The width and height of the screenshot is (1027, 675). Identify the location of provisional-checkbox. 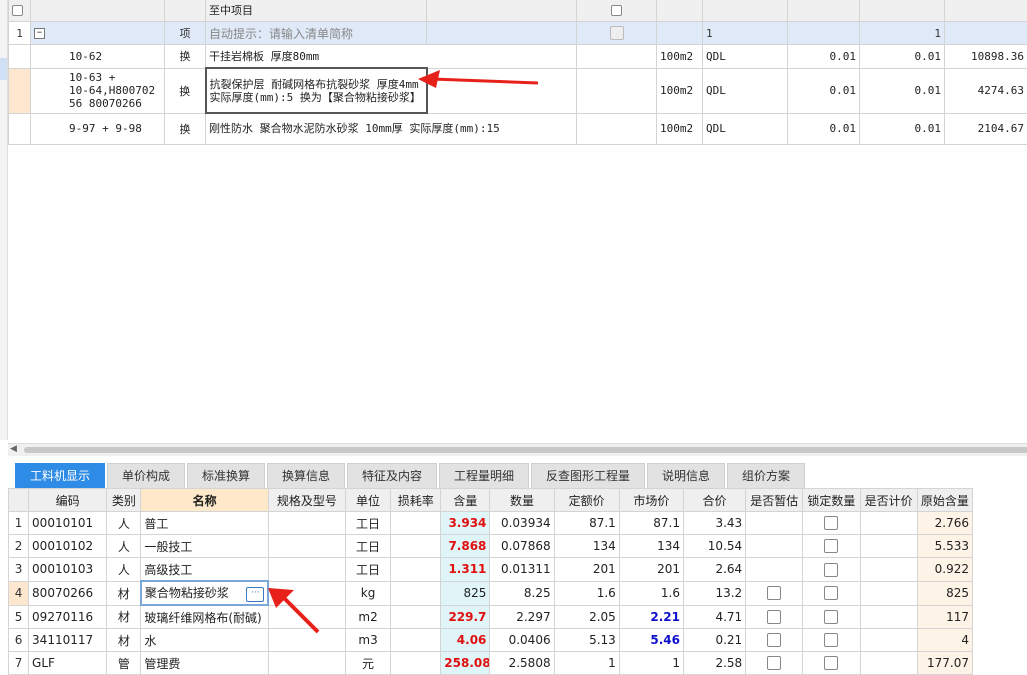
(774, 663).